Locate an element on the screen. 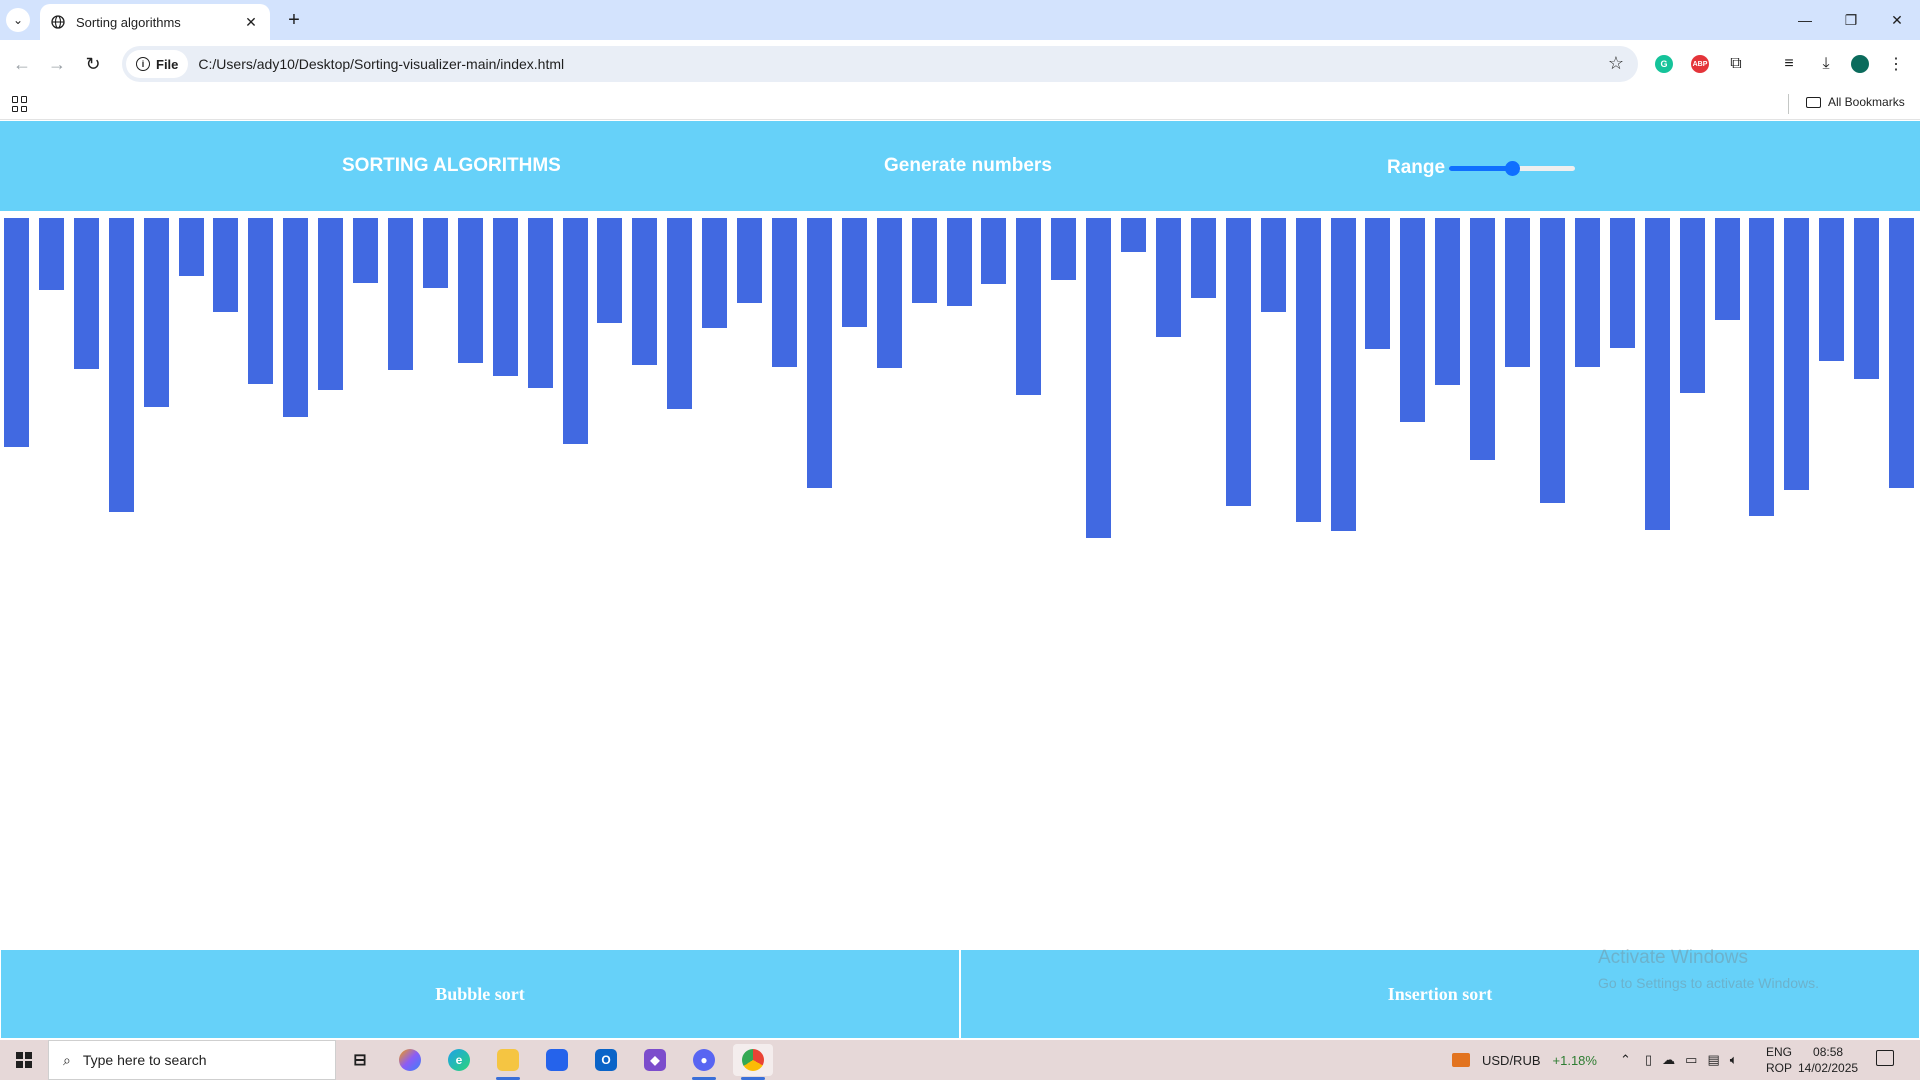 The width and height of the screenshot is (1920, 1080). currency-ticker: USD/RUB +1.18% is located at coordinates (1524, 1060).